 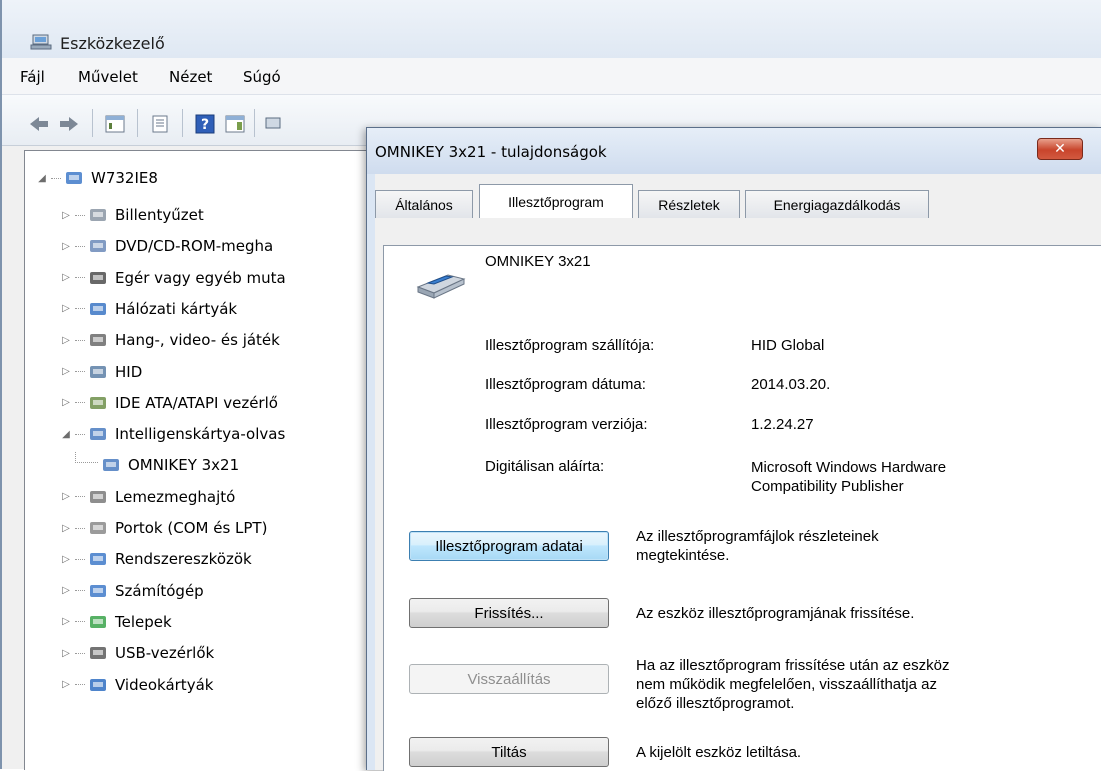 What do you see at coordinates (273, 124) in the screenshot?
I see `scan-hardware-icon` at bounding box center [273, 124].